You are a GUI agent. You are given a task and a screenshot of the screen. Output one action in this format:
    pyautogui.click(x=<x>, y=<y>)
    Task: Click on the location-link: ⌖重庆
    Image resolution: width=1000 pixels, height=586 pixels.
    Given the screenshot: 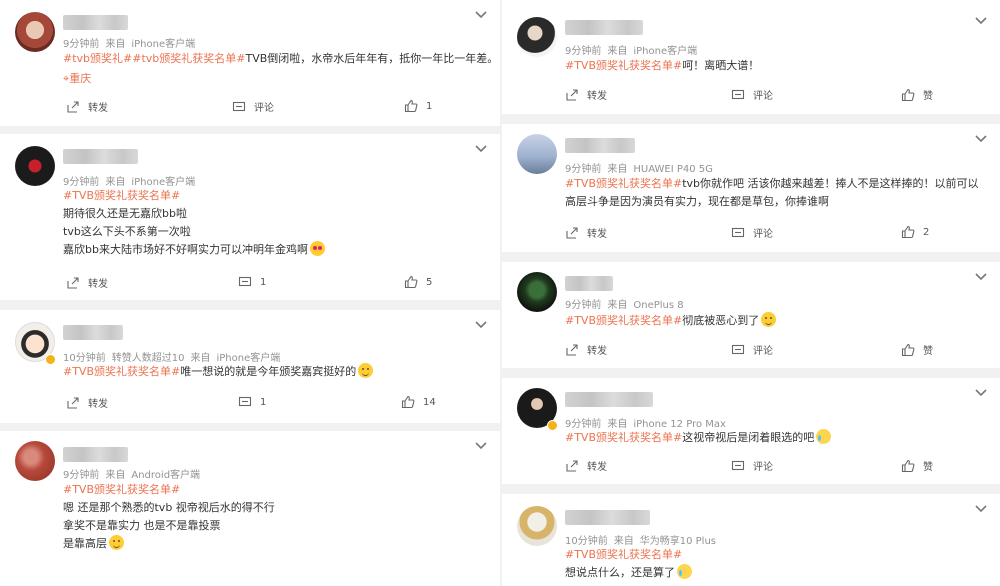 What is the action you would take?
    pyautogui.click(x=77, y=78)
    